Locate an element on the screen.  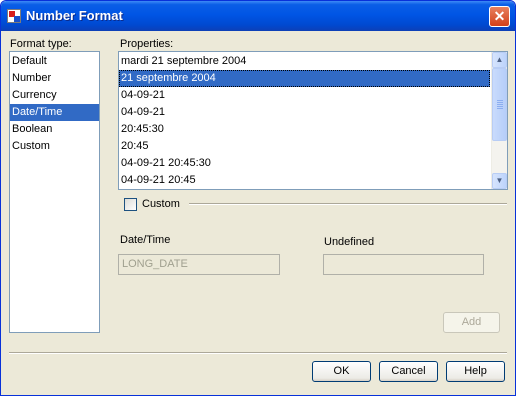
custom-checkbox is located at coordinates (130, 204).